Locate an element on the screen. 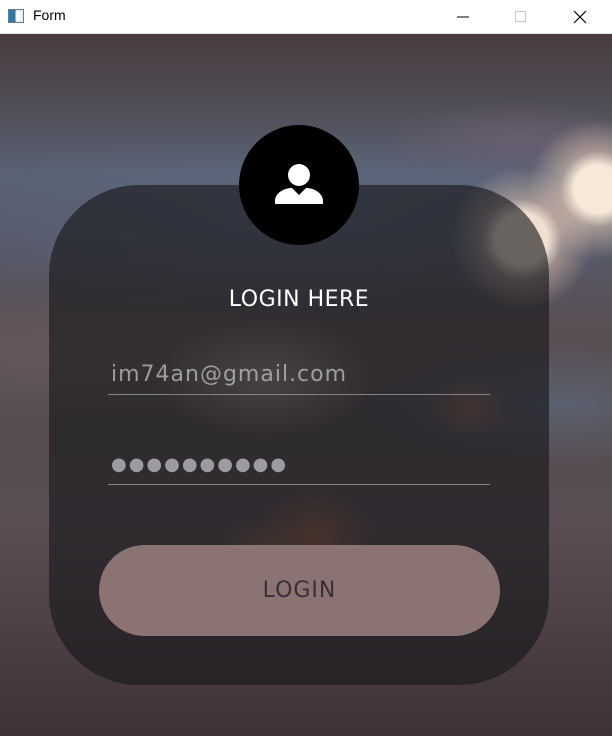 Image resolution: width=612 pixels, height=736 pixels. app-window-icon is located at coordinates (16, 16).